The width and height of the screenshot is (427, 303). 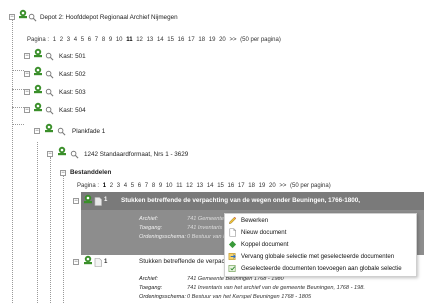 What do you see at coordinates (179, 186) in the screenshot?
I see `page-link: 11` at bounding box center [179, 186].